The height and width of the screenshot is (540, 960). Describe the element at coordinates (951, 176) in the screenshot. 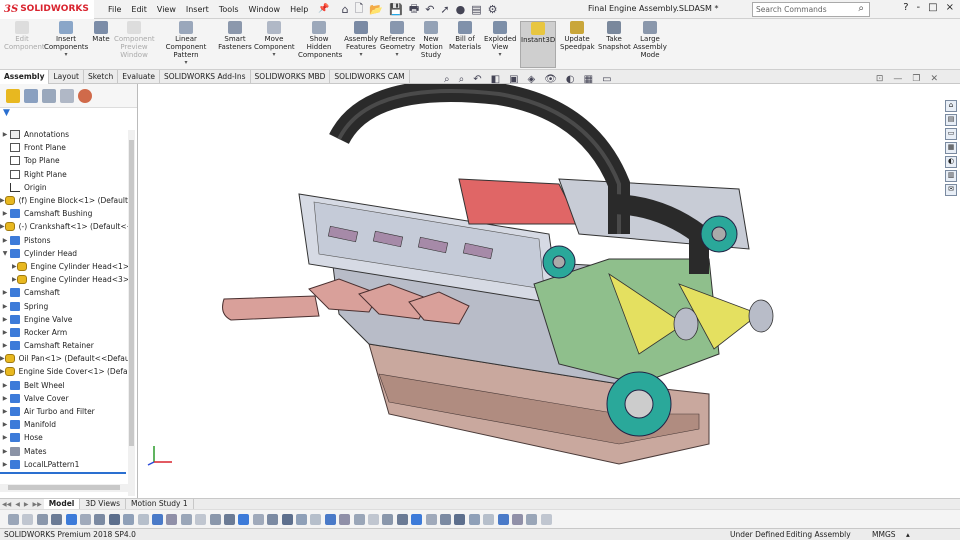

I see `custom-properties-icon: ▥` at that location.